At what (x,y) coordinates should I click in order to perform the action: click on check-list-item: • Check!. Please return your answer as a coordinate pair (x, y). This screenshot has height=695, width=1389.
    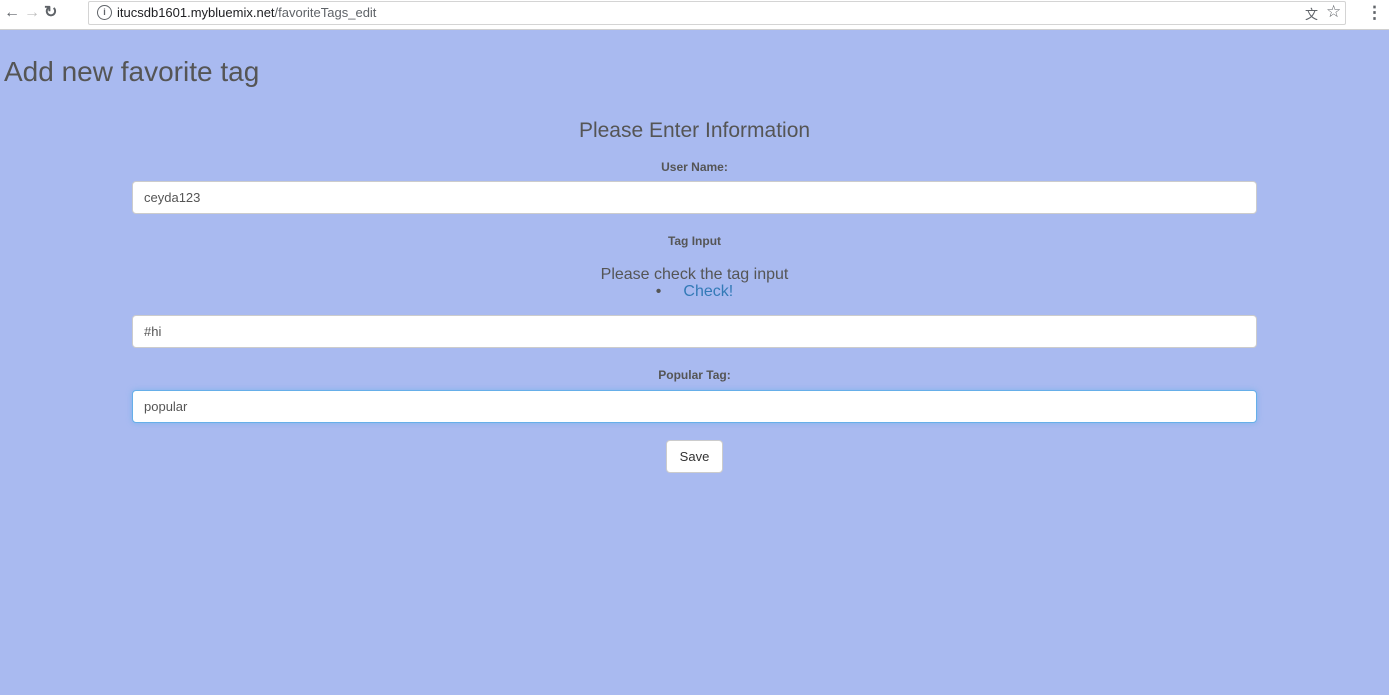
    Looking at the image, I should click on (694, 292).